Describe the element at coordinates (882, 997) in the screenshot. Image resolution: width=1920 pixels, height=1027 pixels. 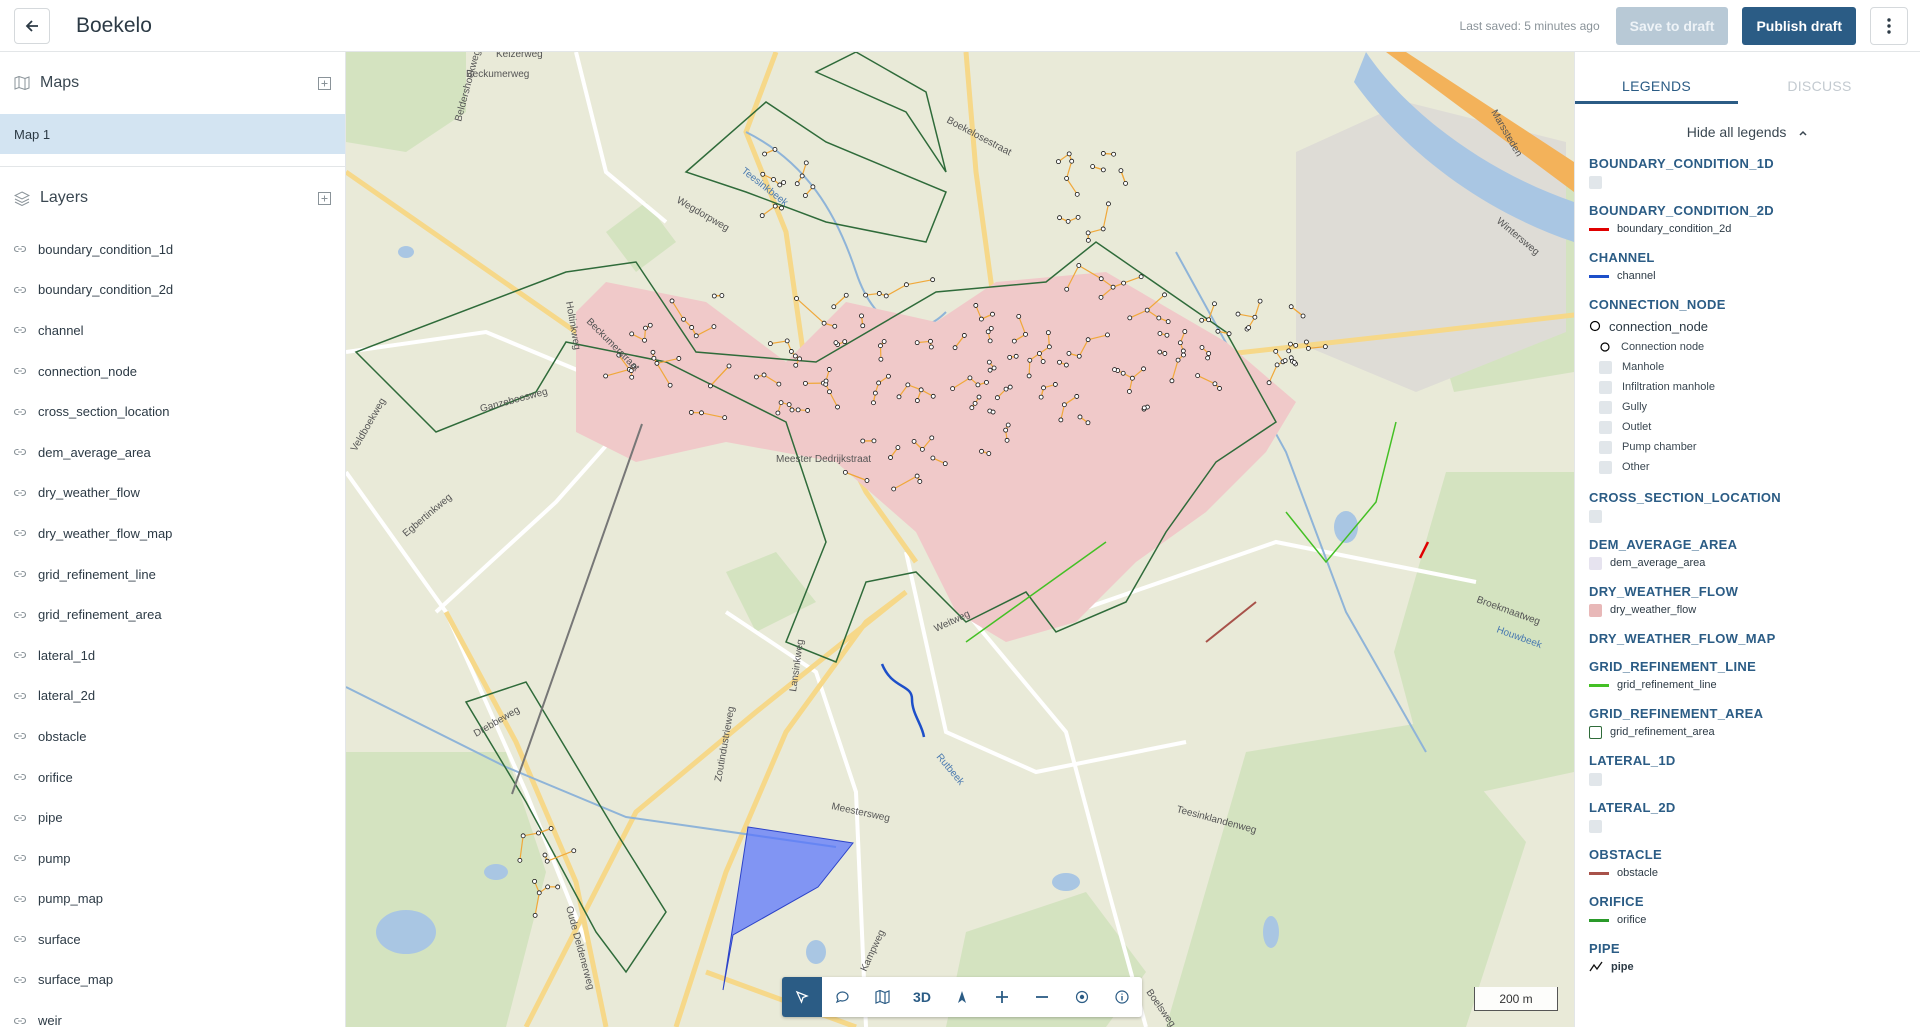
I see `map-tool` at that location.